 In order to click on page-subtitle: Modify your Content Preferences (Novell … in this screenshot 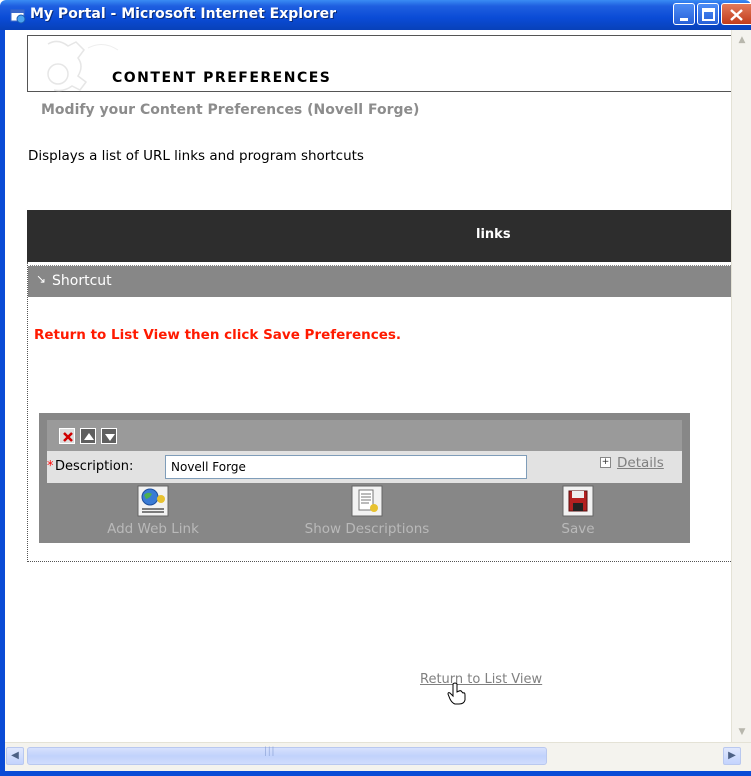, I will do `click(230, 110)`.